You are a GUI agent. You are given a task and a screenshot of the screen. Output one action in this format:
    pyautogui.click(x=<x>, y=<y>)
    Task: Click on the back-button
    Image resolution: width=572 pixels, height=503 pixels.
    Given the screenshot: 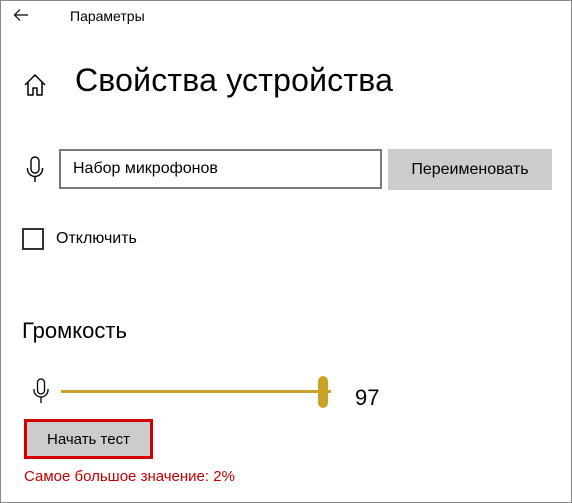 What is the action you would take?
    pyautogui.click(x=21, y=15)
    